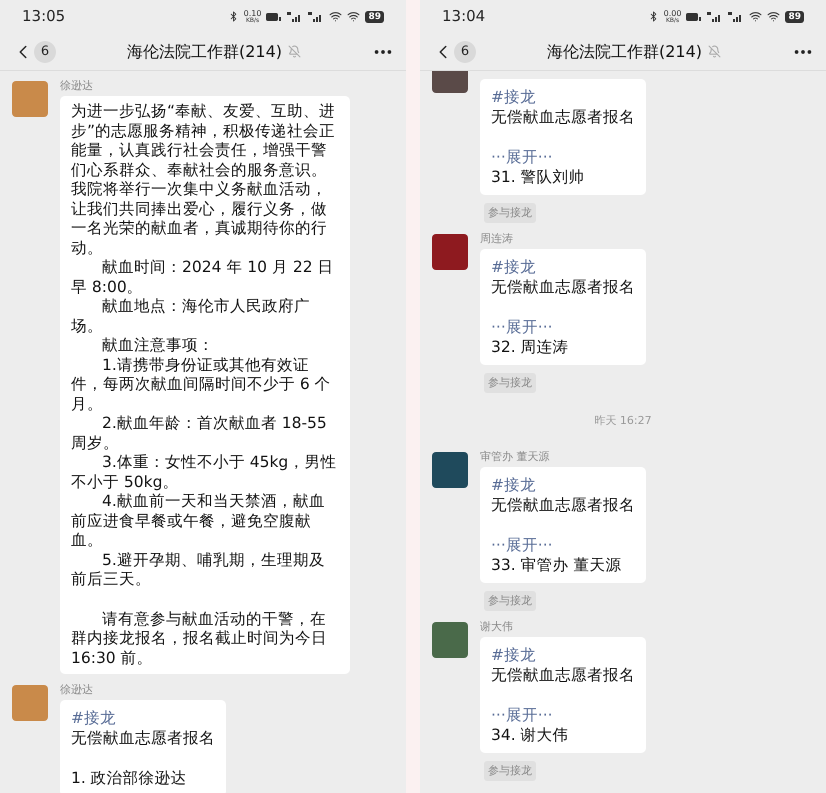 The width and height of the screenshot is (826, 793). I want to click on status-time: 13:05, so click(44, 17).